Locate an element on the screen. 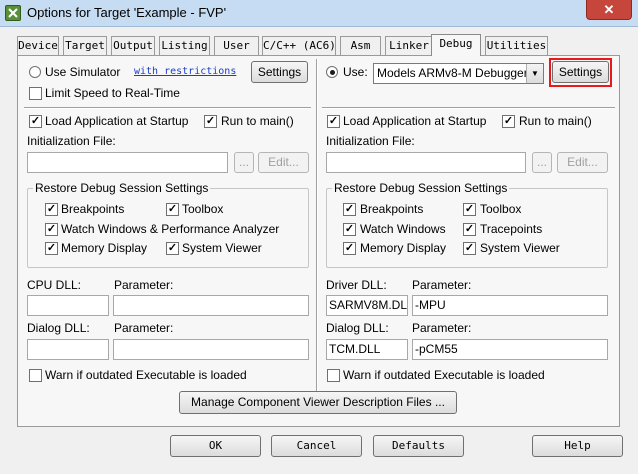  left-run-to-main-label: Run to main() is located at coordinates (257, 121).